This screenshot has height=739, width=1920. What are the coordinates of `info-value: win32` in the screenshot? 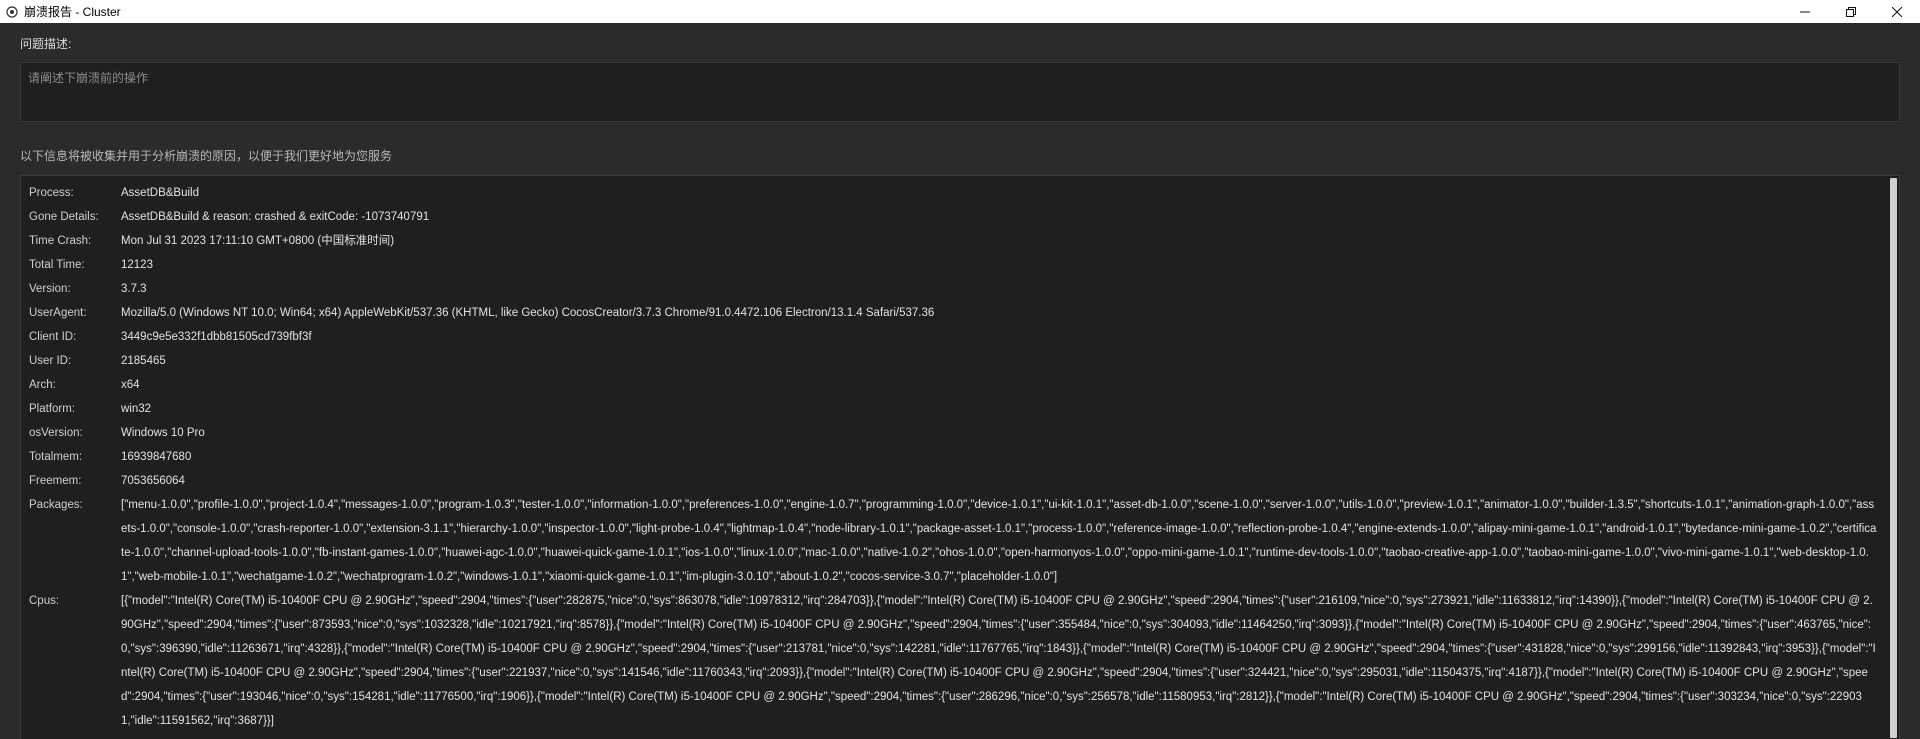 It's located at (136, 409).